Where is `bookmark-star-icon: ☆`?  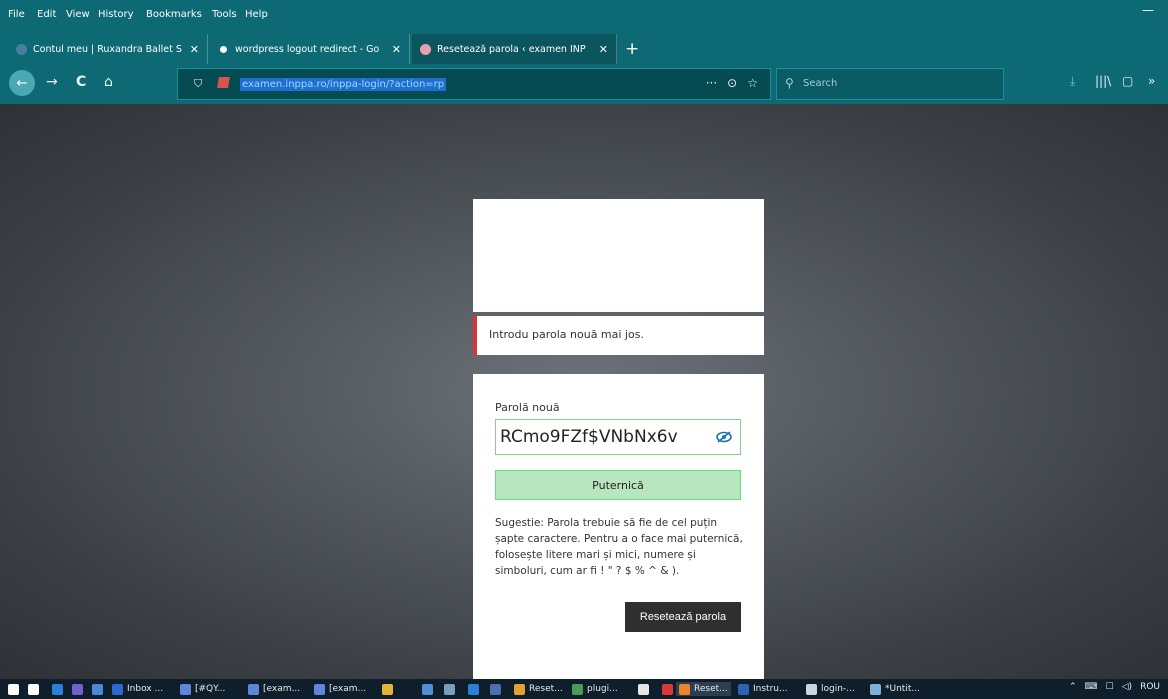 bookmark-star-icon: ☆ is located at coordinates (752, 83).